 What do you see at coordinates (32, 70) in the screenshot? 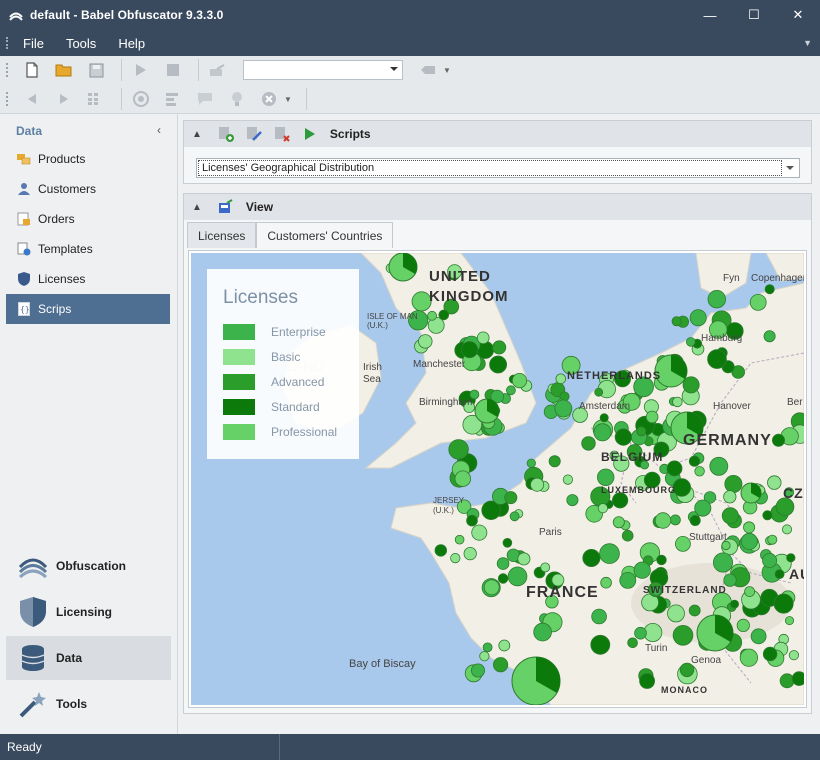
I see `new-file-icon` at bounding box center [32, 70].